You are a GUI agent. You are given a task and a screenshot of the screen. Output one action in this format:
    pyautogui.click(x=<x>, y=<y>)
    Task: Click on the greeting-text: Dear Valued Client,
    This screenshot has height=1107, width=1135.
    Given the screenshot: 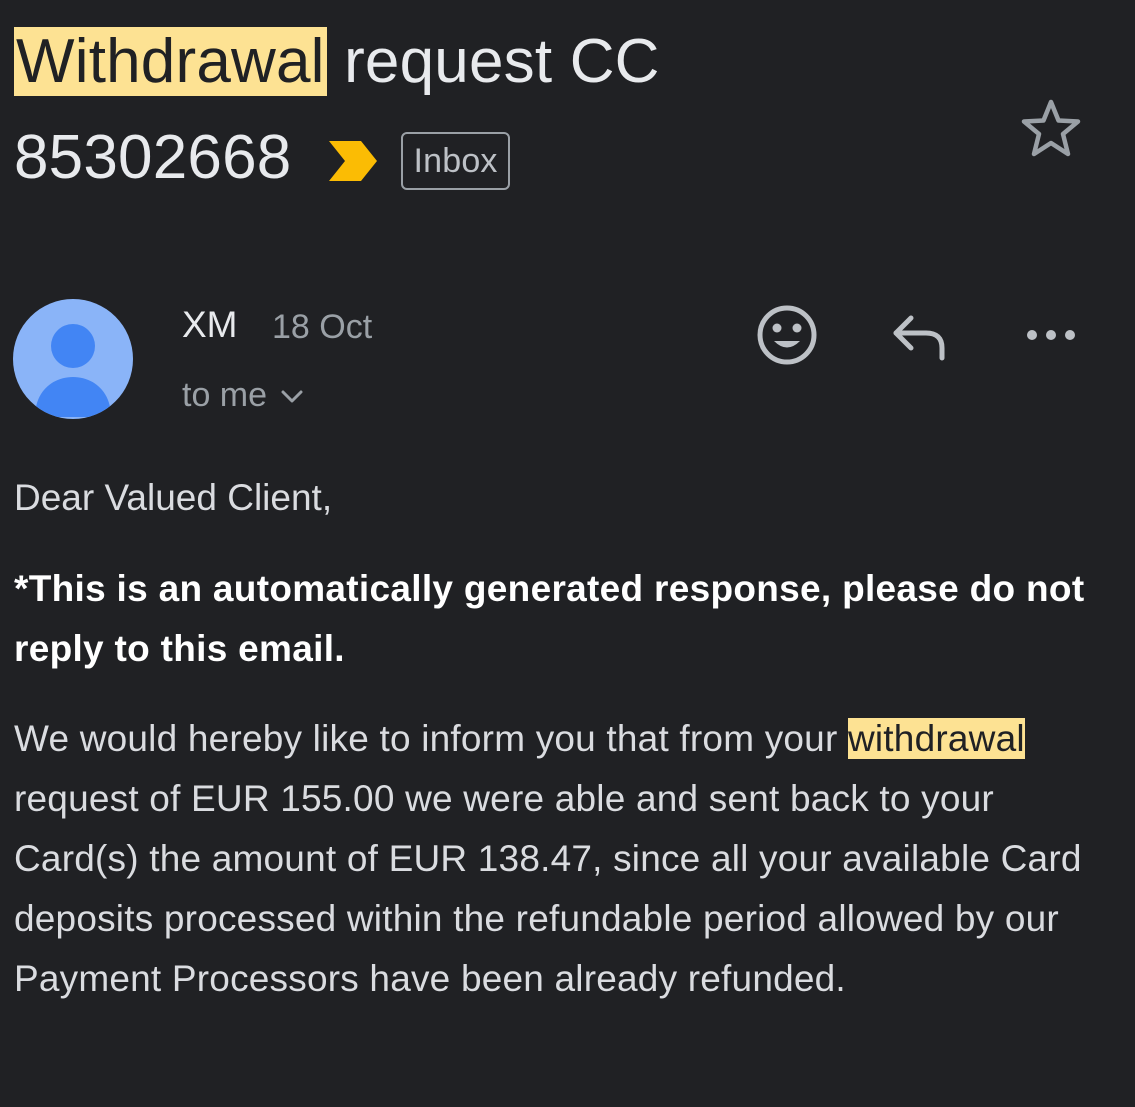 What is the action you would take?
    pyautogui.click(x=173, y=497)
    